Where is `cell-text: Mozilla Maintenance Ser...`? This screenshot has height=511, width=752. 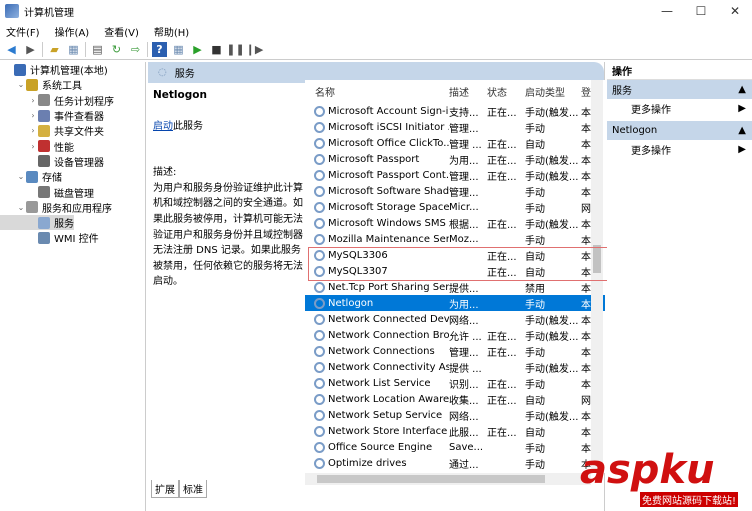
cell-text: Mozilla Maintenance Ser... is located at coordinates (388, 239).